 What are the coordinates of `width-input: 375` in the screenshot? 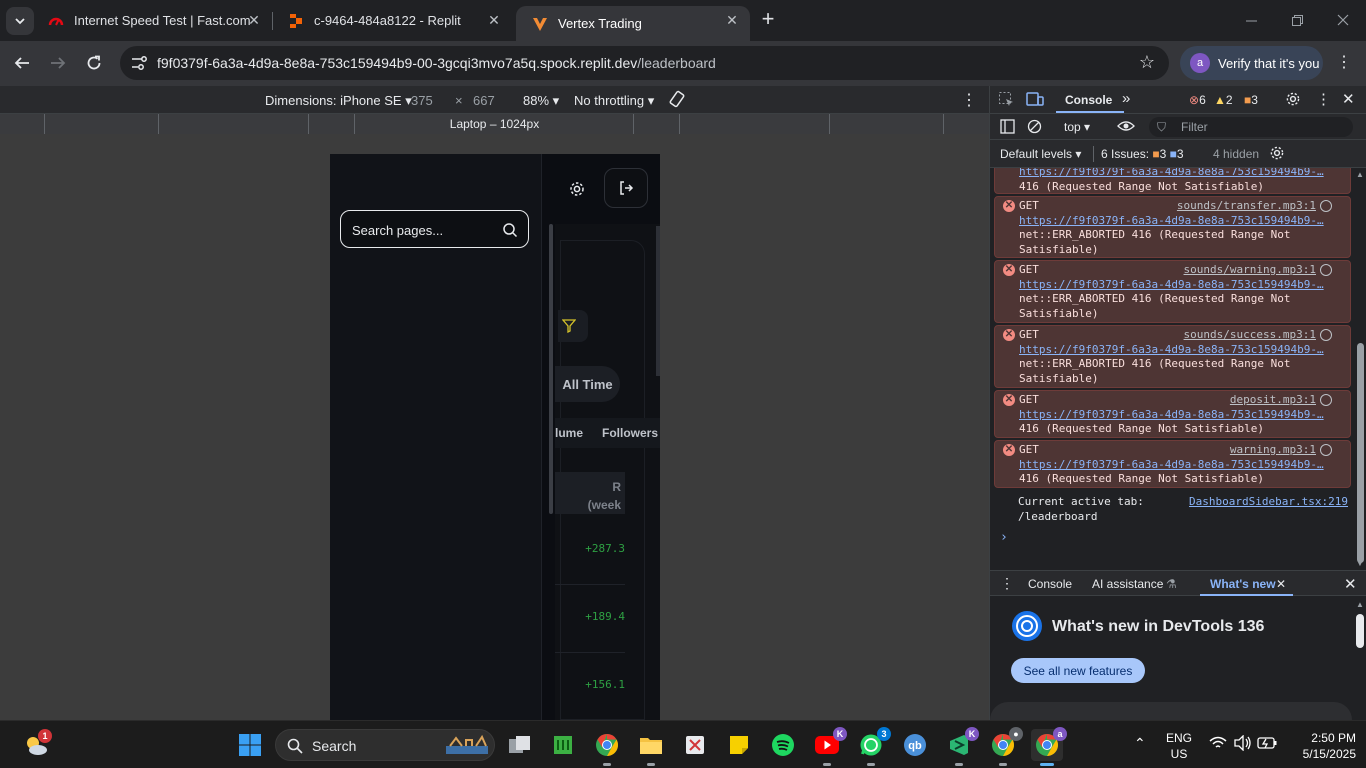 It's located at (422, 100).